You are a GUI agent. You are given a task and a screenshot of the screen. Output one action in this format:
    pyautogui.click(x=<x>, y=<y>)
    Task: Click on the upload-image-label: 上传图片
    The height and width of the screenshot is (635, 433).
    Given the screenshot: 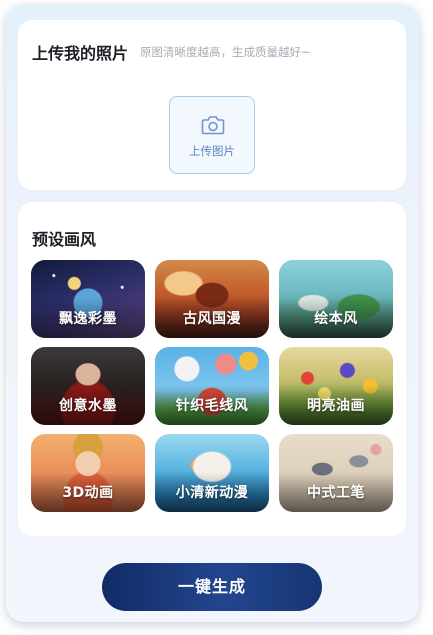 What is the action you would take?
    pyautogui.click(x=212, y=151)
    